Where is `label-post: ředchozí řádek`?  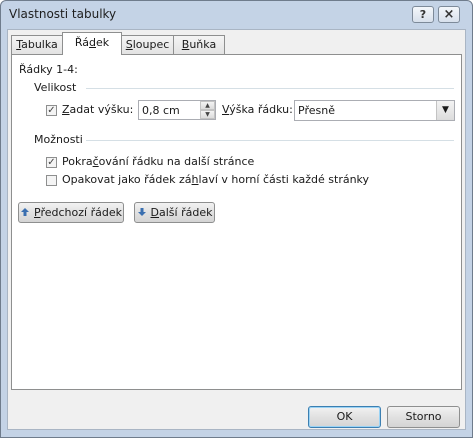 label-post: ředchozí řádek is located at coordinates (81, 212).